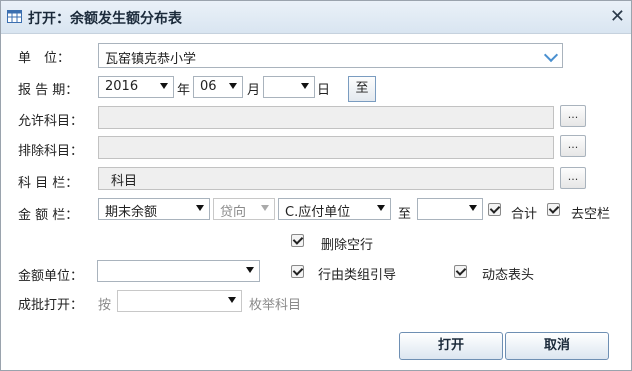 This screenshot has width=632, height=371. What do you see at coordinates (178, 271) in the screenshot?
I see `amount-unit-select` at bounding box center [178, 271].